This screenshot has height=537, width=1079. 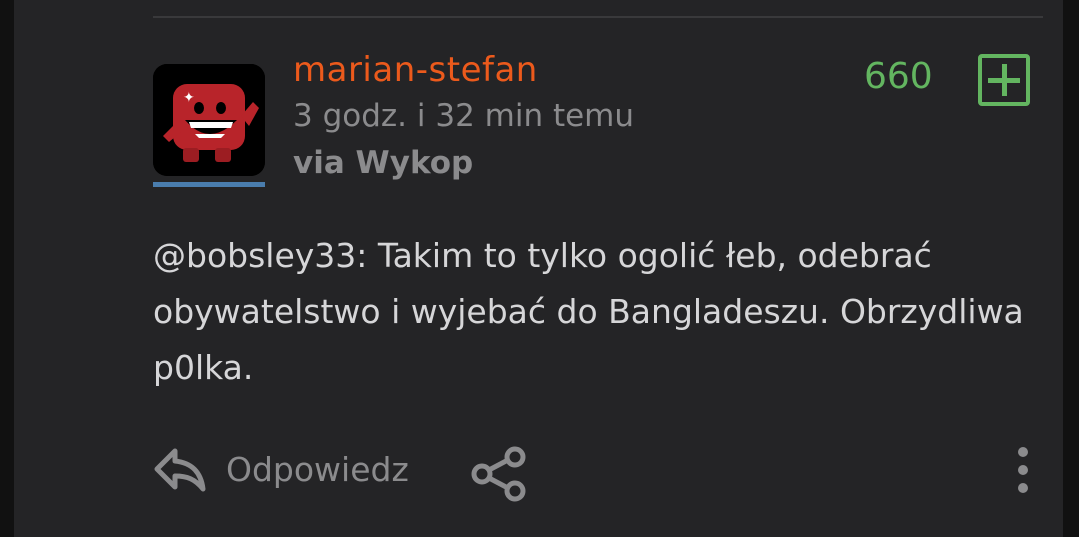 I want to click on avatar-underline, so click(x=209, y=184).